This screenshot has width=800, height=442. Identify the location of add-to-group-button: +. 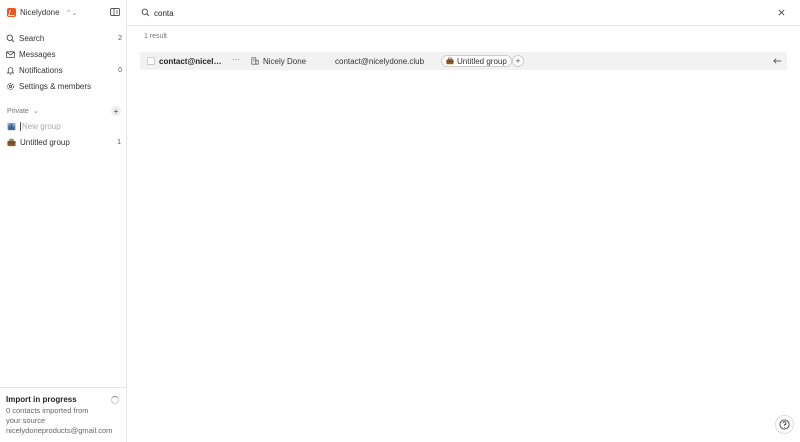
(518, 61).